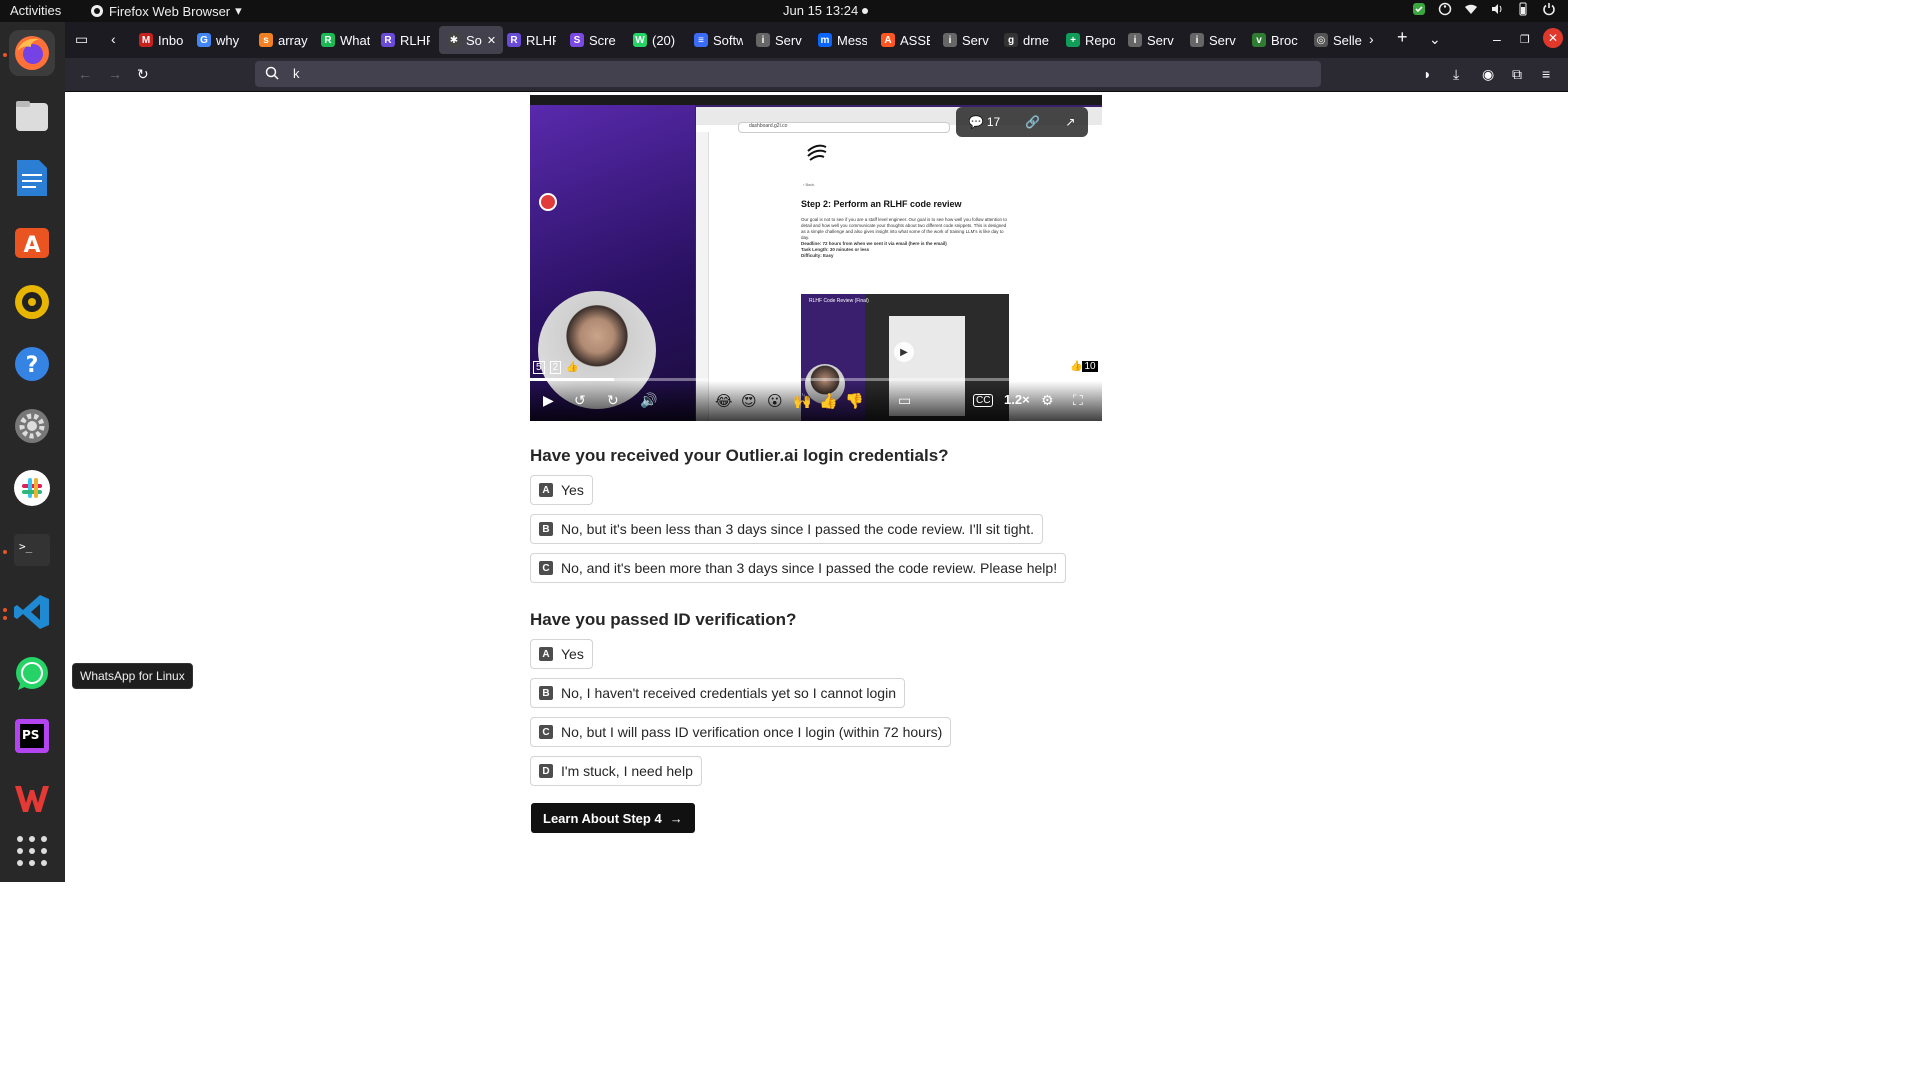  Describe the element at coordinates (1027, 40) in the screenshot. I see `browser-tab: g drne` at that location.